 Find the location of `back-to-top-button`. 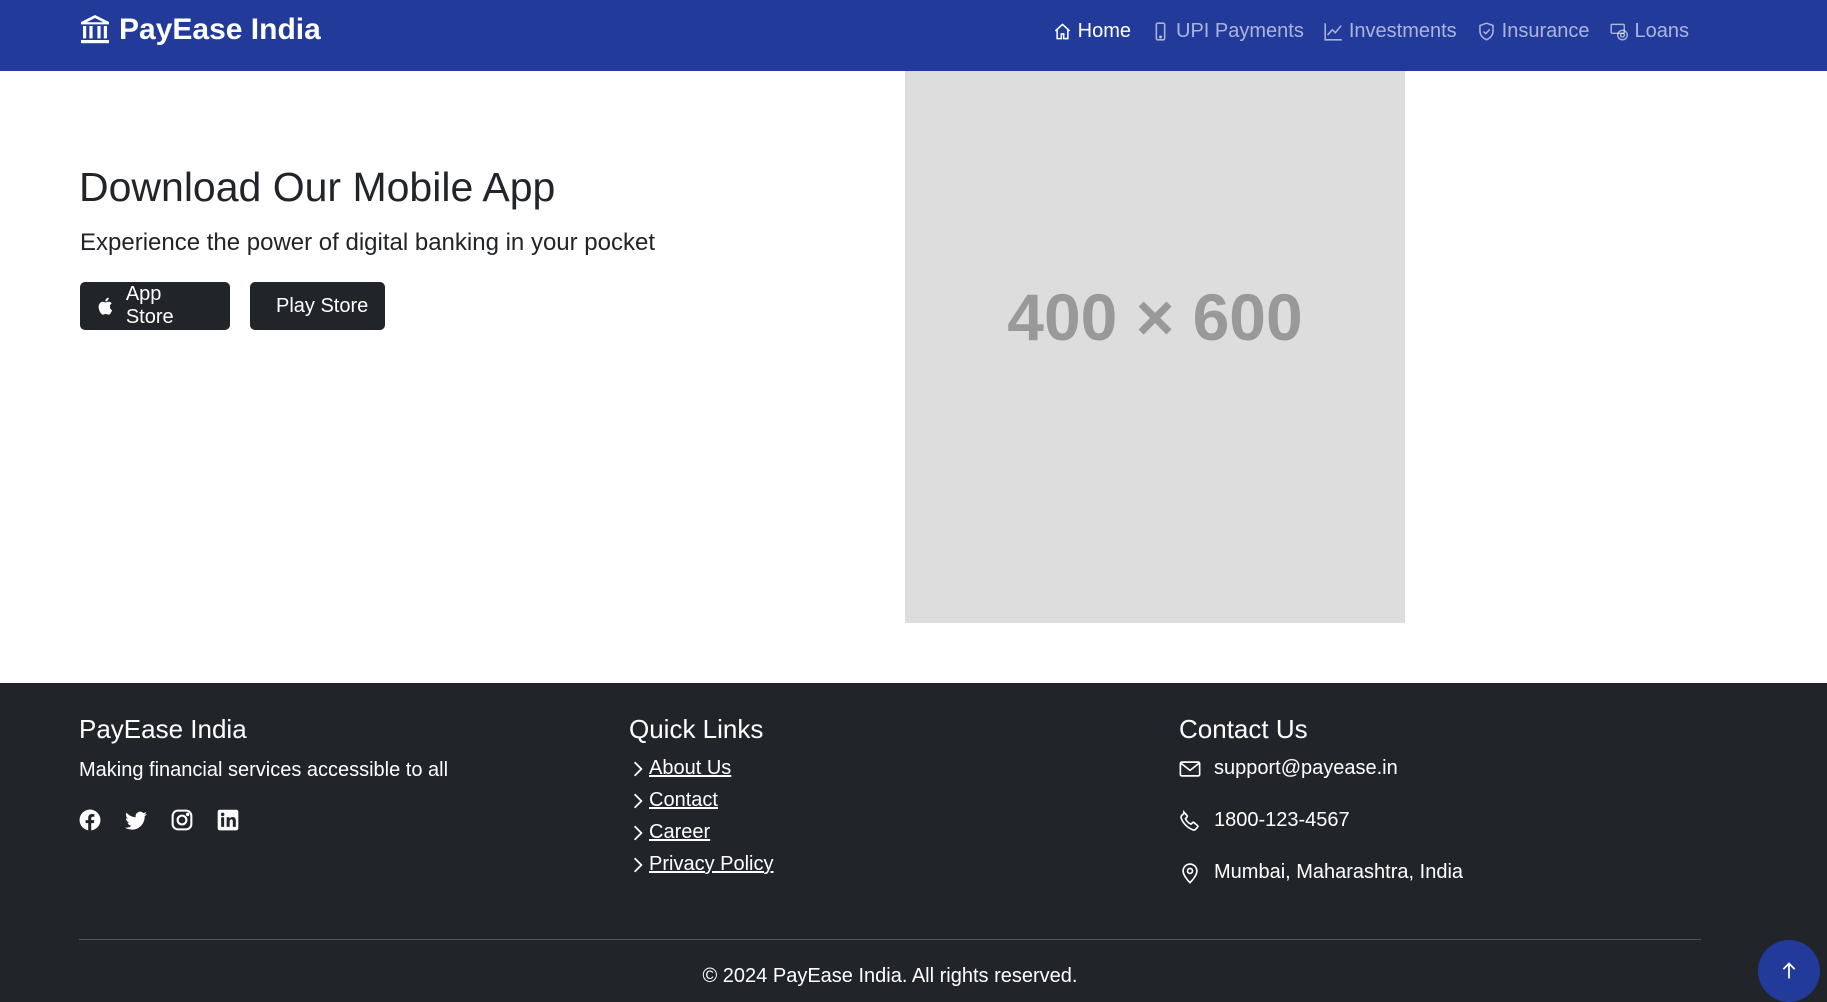

back-to-top-button is located at coordinates (1789, 971).